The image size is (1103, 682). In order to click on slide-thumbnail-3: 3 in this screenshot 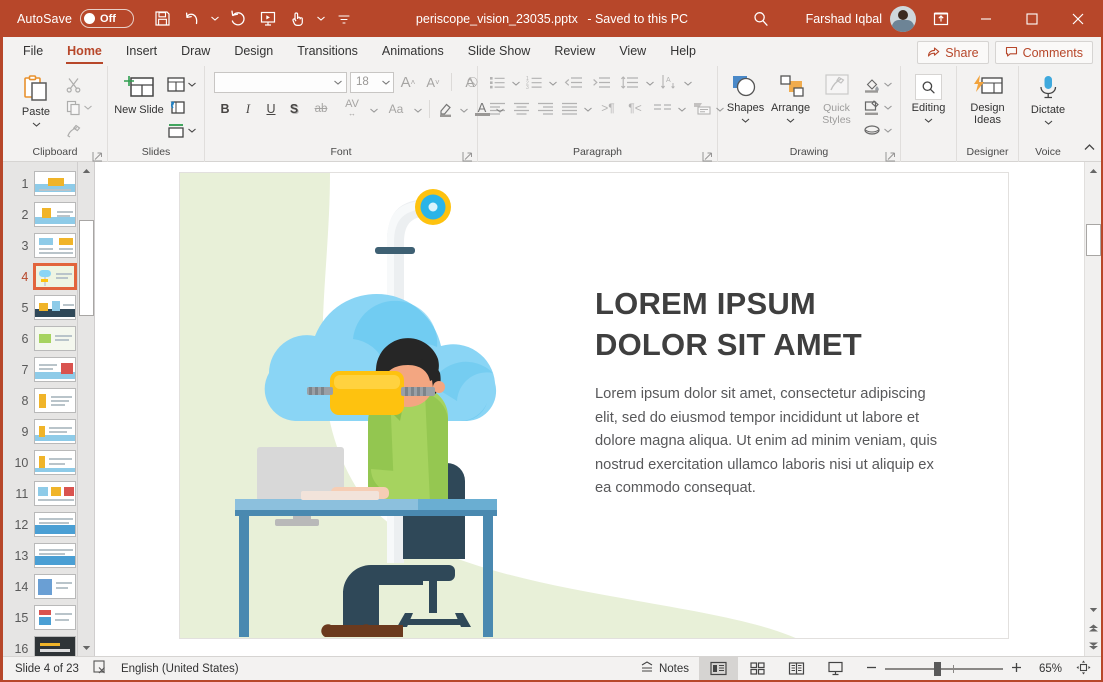, I will do `click(39, 245)`.